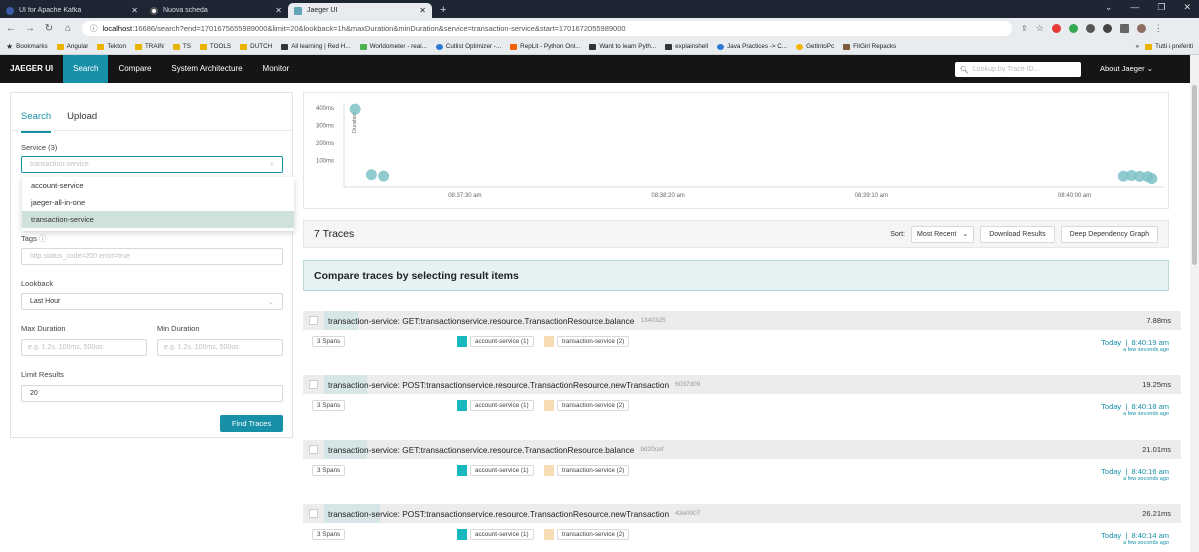 The width and height of the screenshot is (1199, 552). I want to click on tags-input: http.status_code=200 error=true, so click(152, 256).